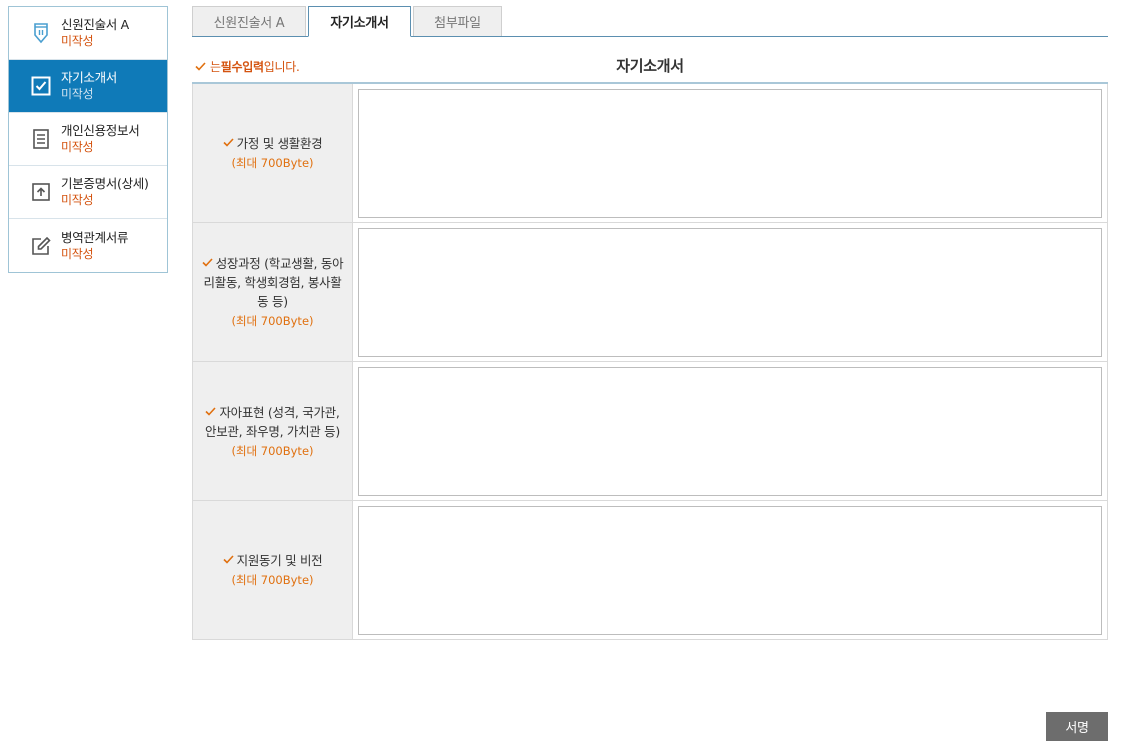  Describe the element at coordinates (242, 67) in the screenshot. I see `required-note-emphasis: 필수입력` at that location.